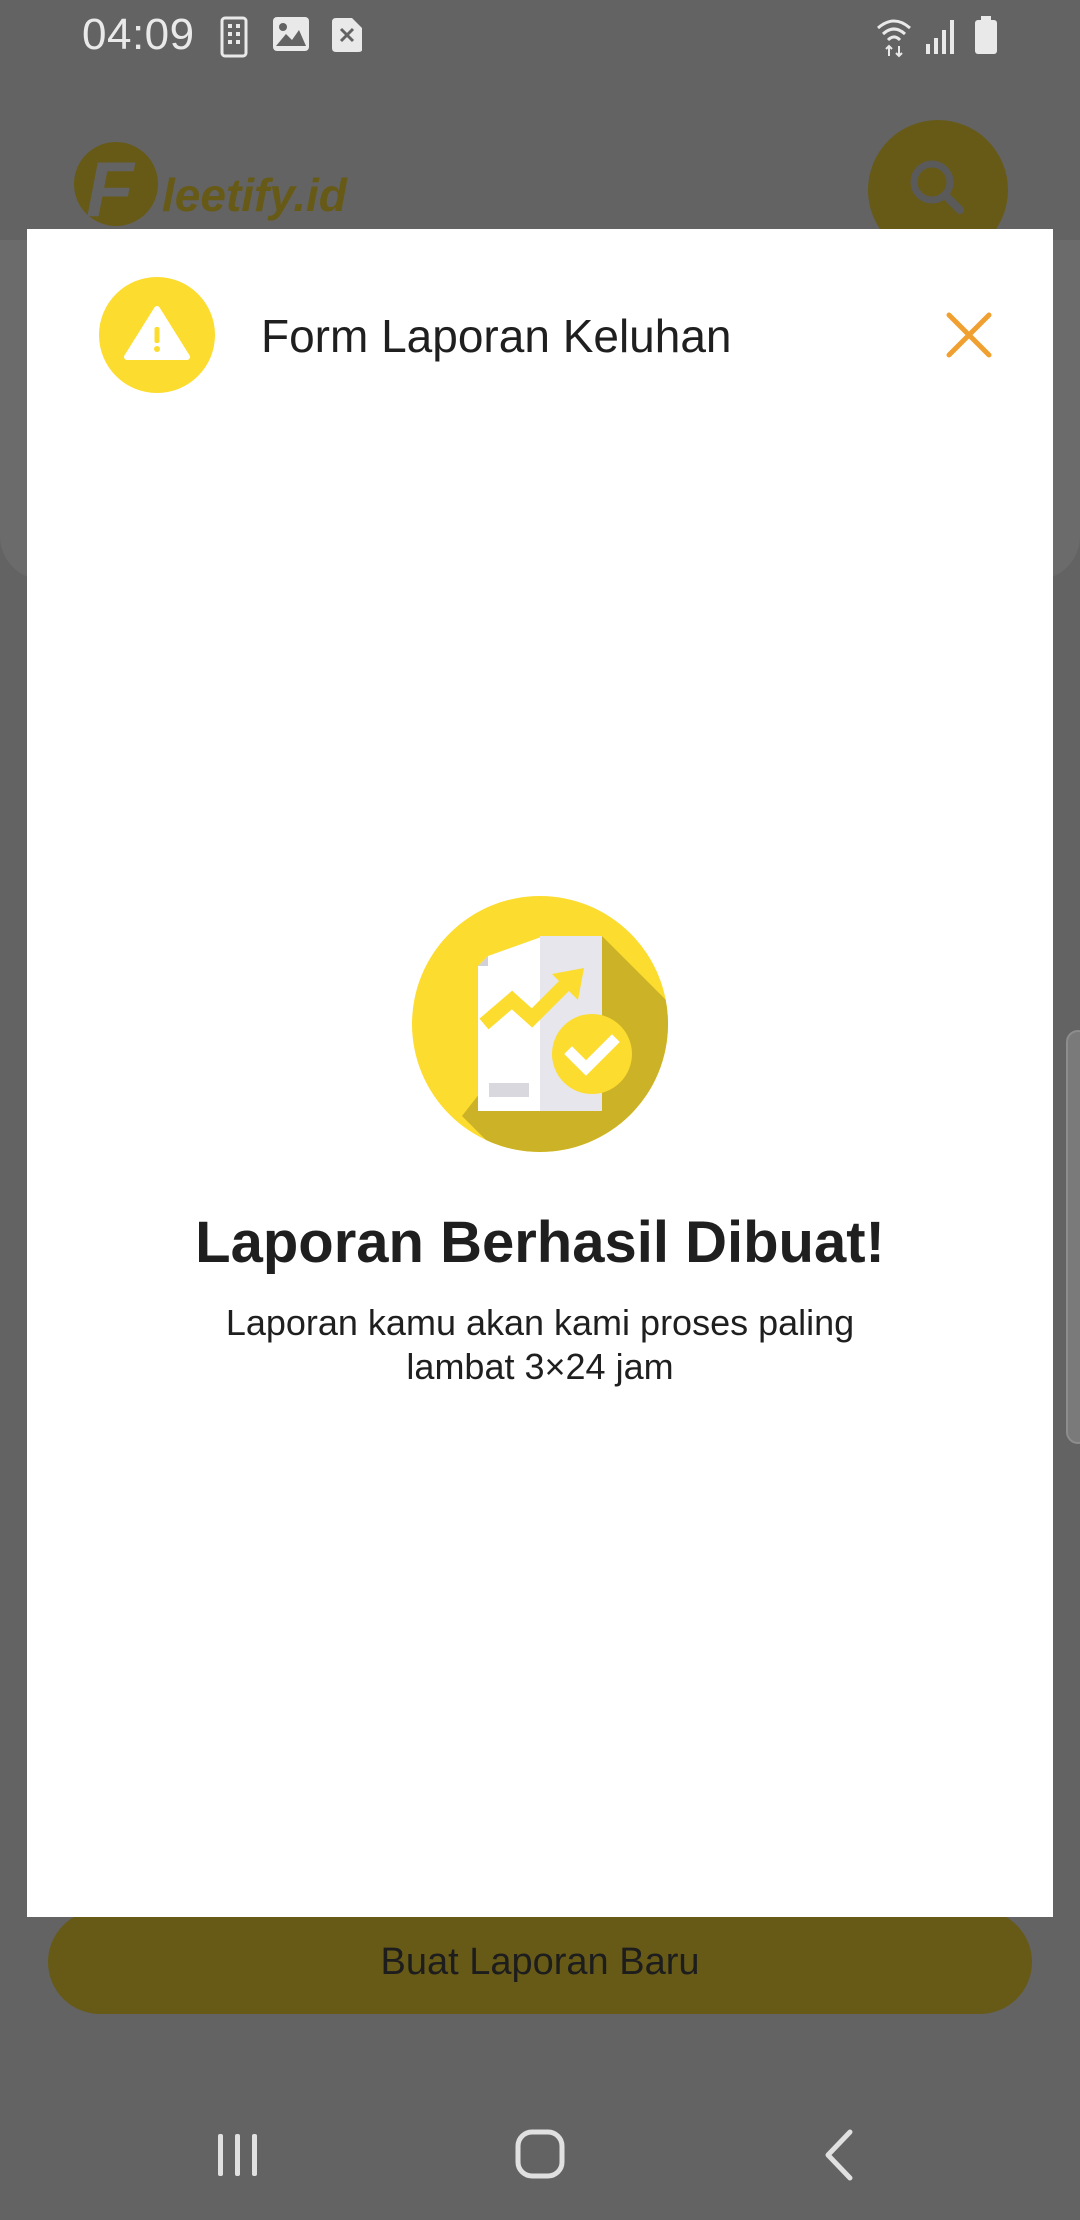 Image resolution: width=1080 pixels, height=2220 pixels. What do you see at coordinates (940, 37) in the screenshot?
I see `signal-icon` at bounding box center [940, 37].